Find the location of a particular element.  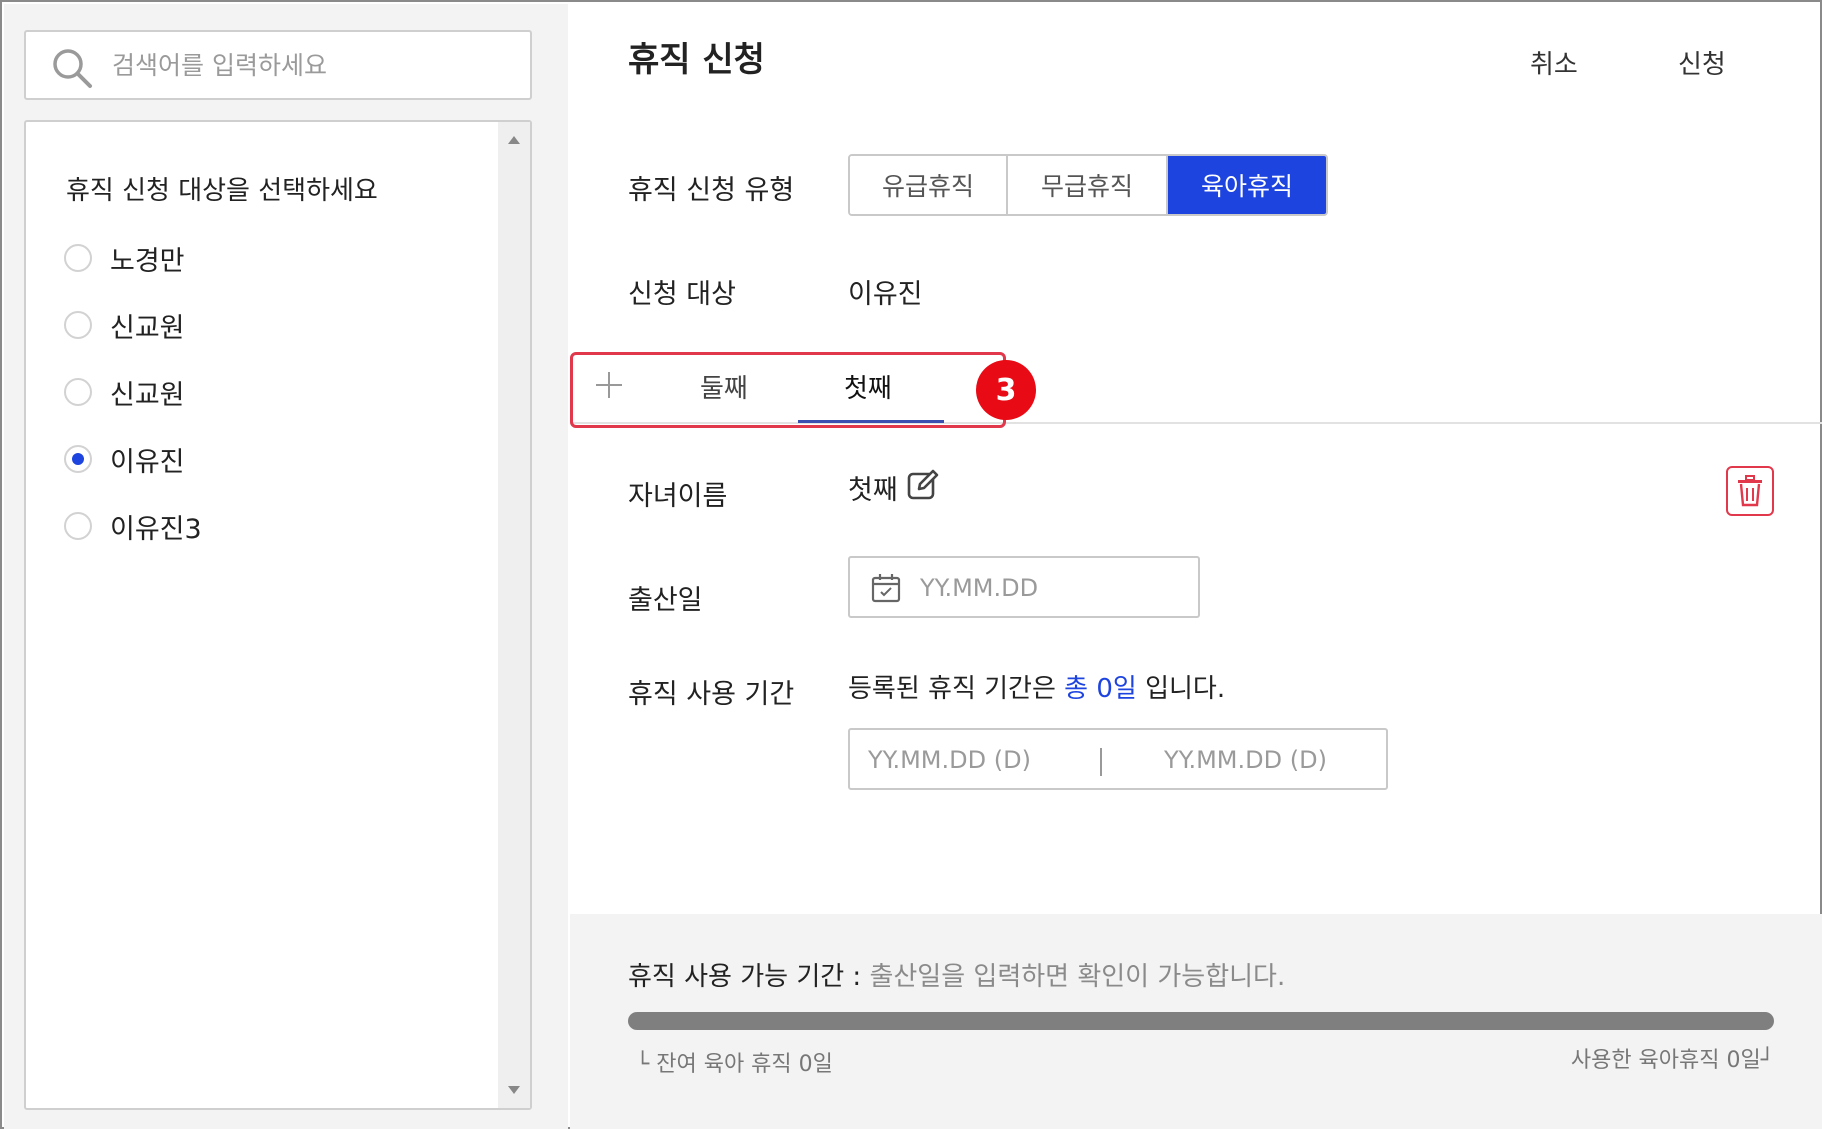

calendar-icon is located at coordinates (886, 588).